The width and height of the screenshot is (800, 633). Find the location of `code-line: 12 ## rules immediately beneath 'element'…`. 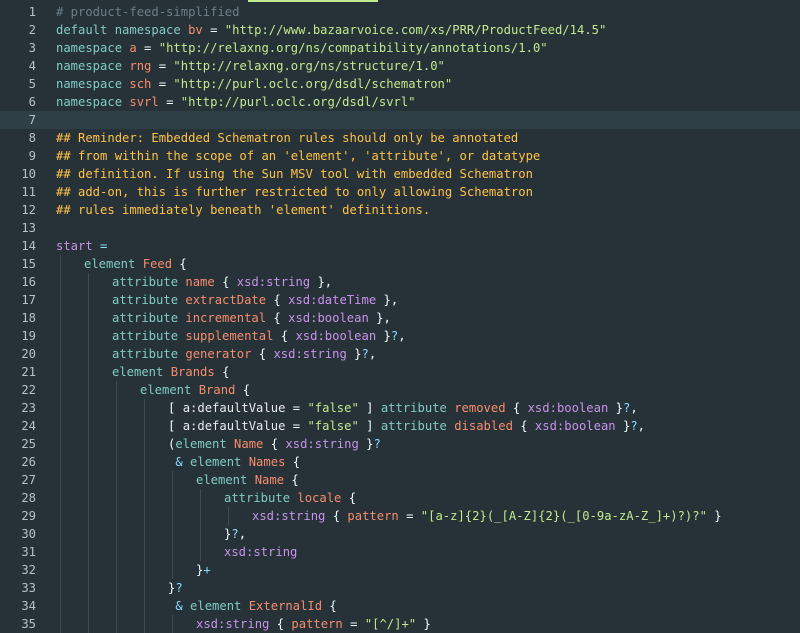

code-line: 12 ## rules immediately beneath 'element'… is located at coordinates (400, 210).